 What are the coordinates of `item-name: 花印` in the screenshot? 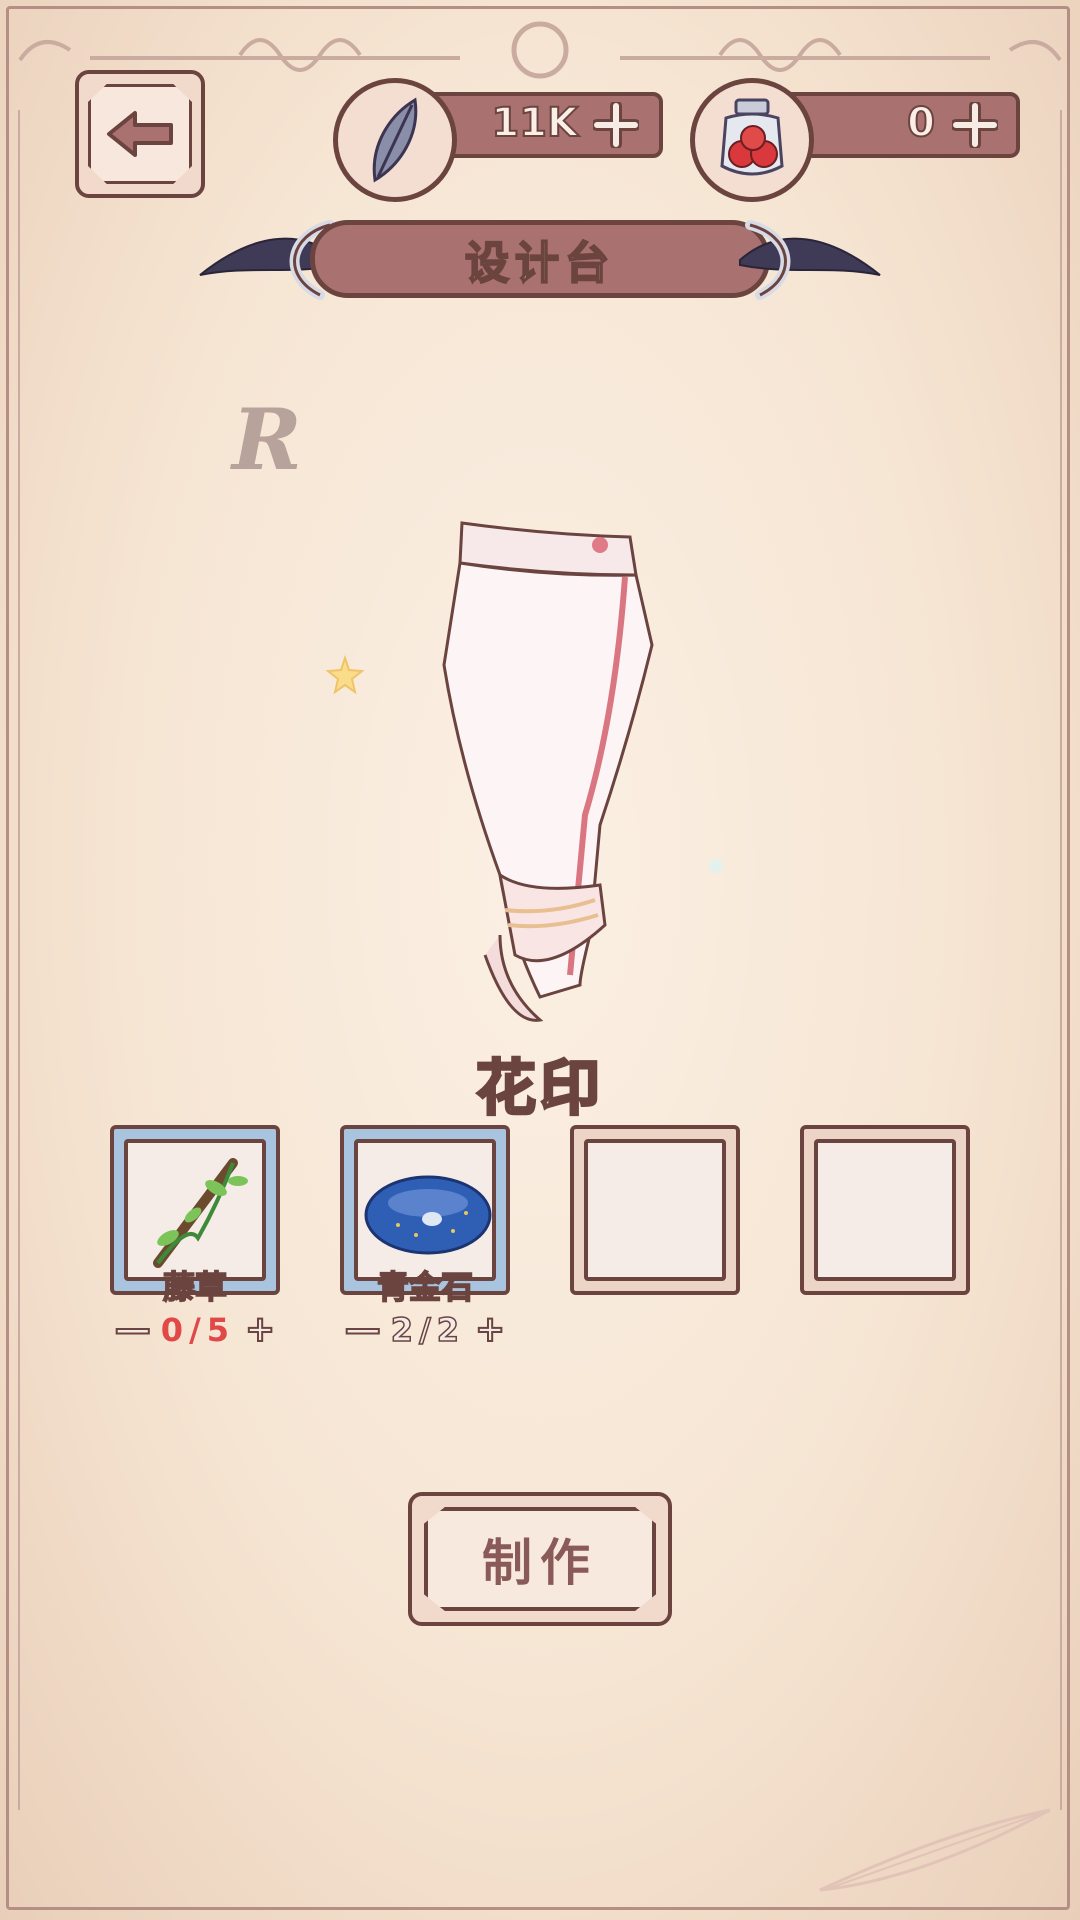 It's located at (539, 1089).